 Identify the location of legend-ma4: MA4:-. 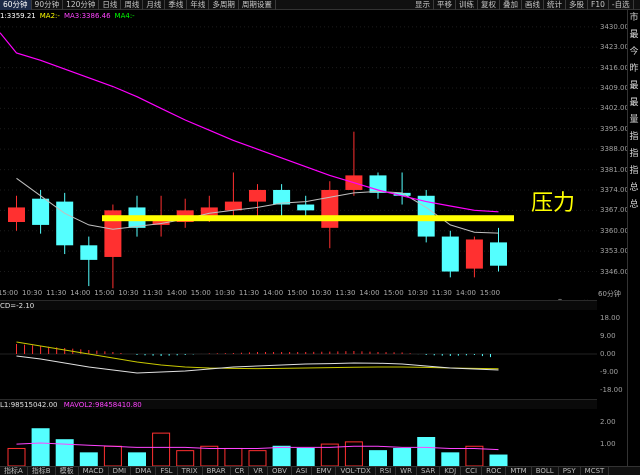
(124, 16).